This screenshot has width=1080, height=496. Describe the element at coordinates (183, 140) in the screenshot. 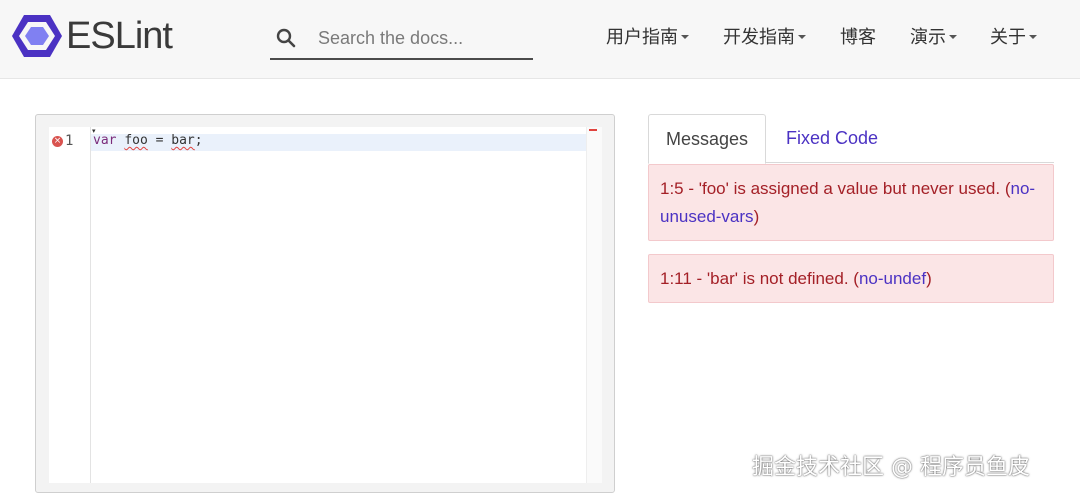

I see `reference-token: bar` at that location.